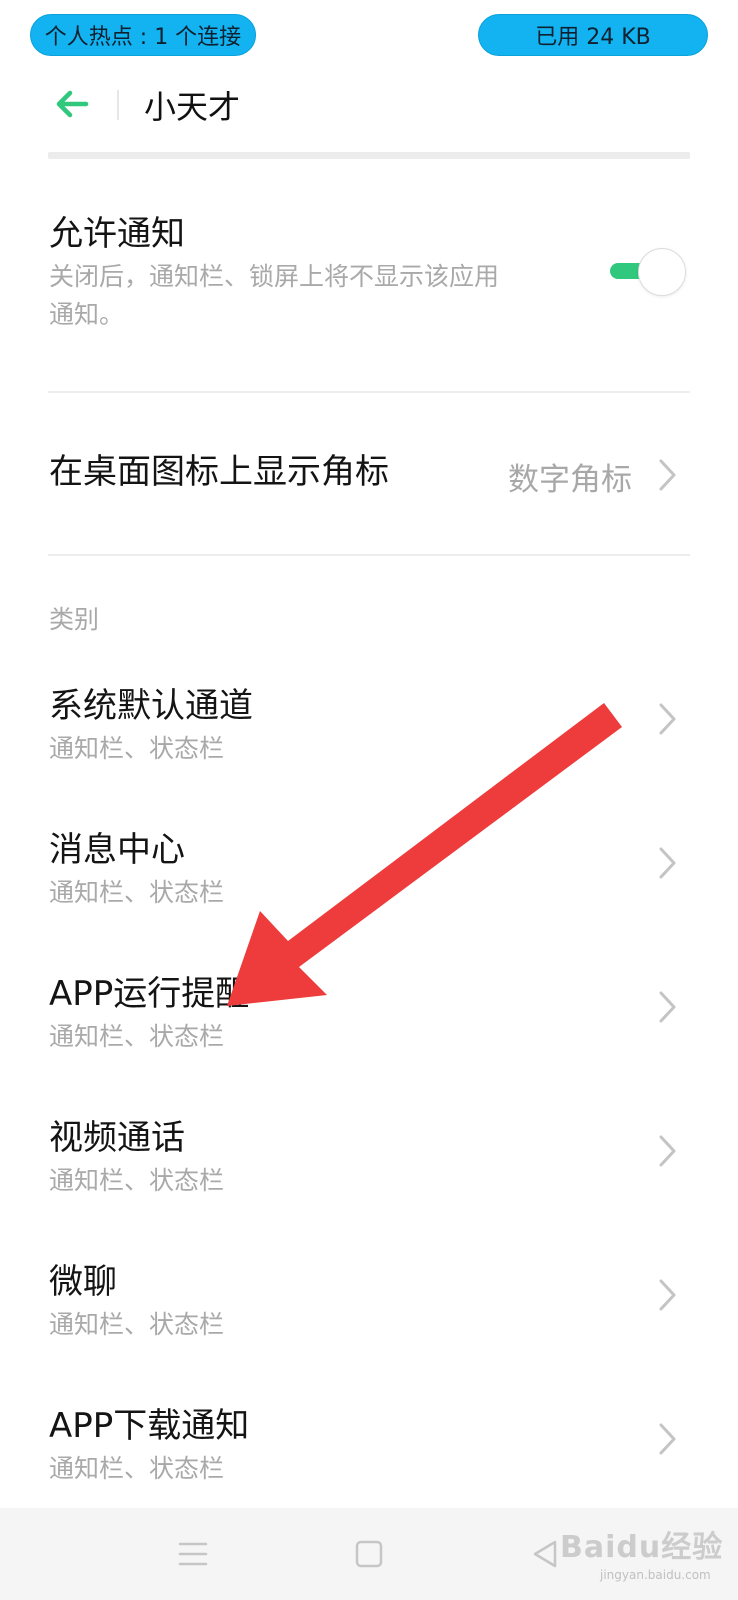 This screenshot has height=1600, width=738. I want to click on channel-title: 微聊, so click(83, 1282).